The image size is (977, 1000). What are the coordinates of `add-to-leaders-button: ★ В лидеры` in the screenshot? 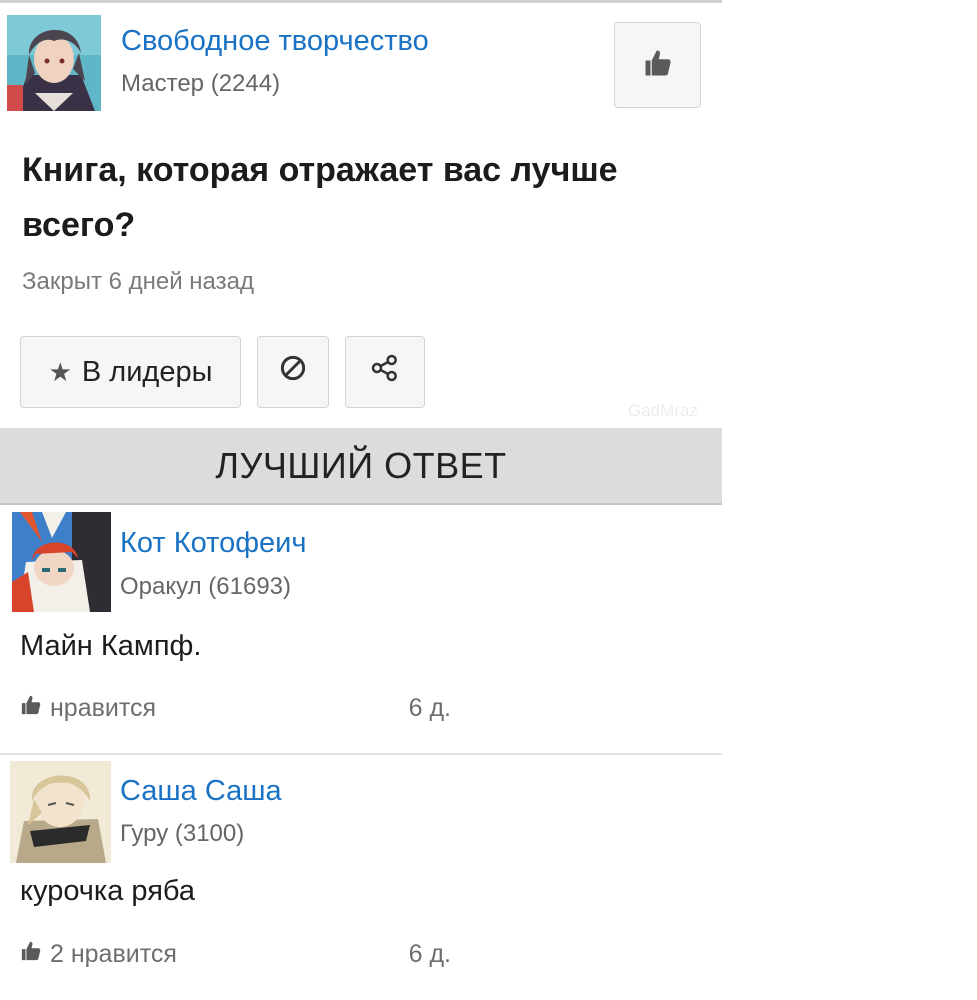 It's located at (130, 372).